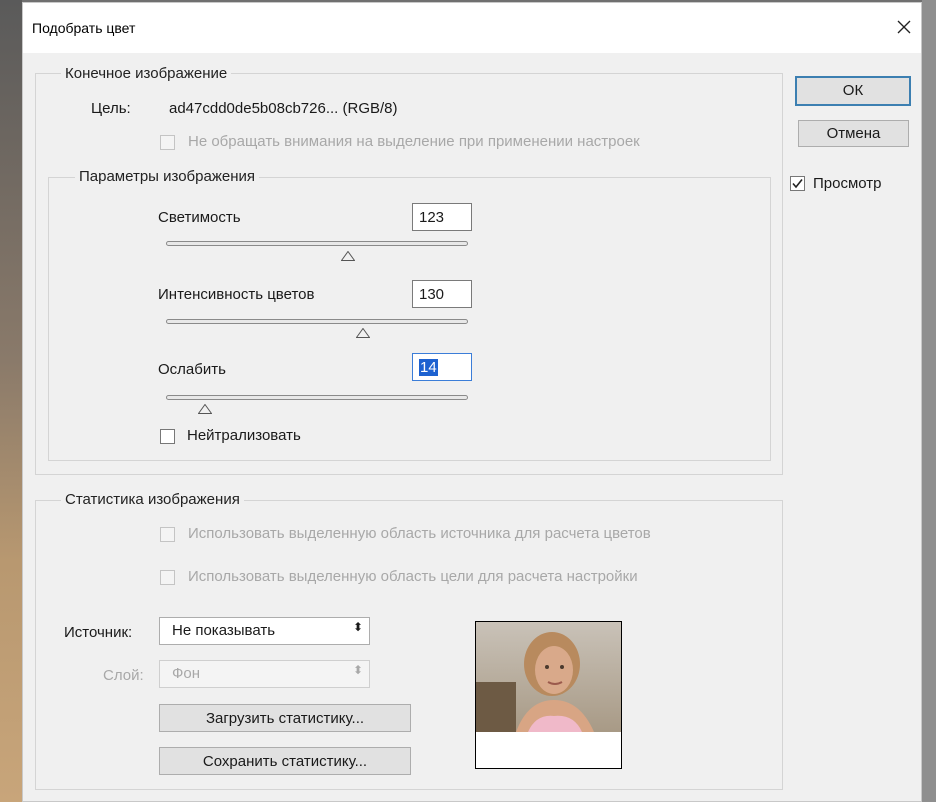 This screenshot has height=802, width=936. I want to click on cancel-button: Отмена, so click(853, 133).